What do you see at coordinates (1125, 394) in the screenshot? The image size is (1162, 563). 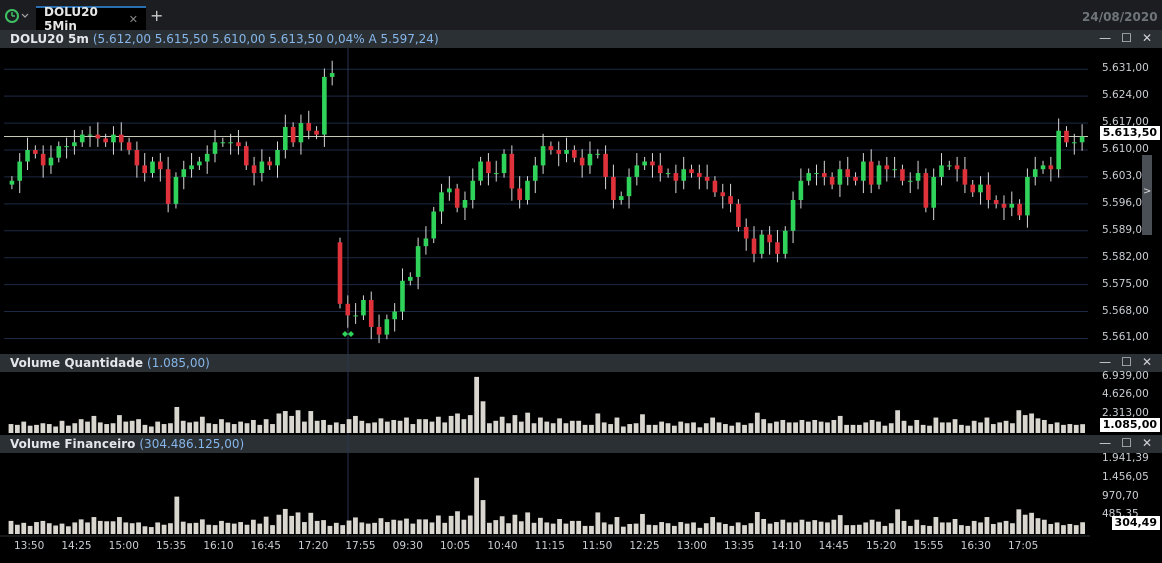 I see `volume-qty-axis-label: 4.626,00` at bounding box center [1125, 394].